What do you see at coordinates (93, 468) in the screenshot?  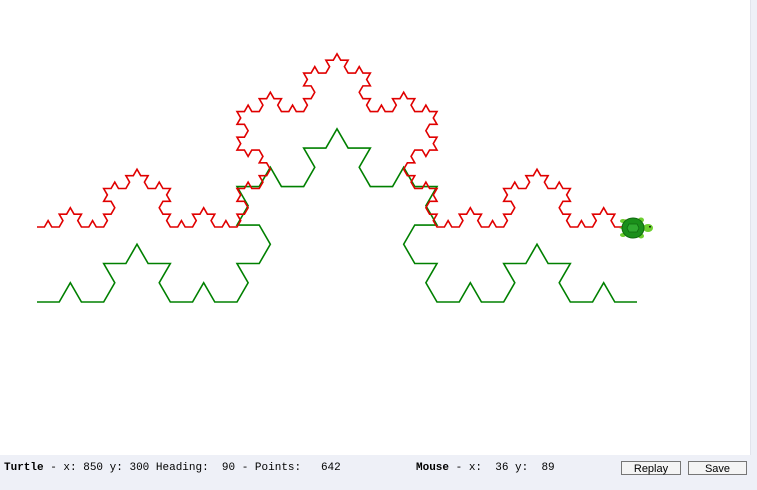 I see `turtle-x-value: 850` at bounding box center [93, 468].